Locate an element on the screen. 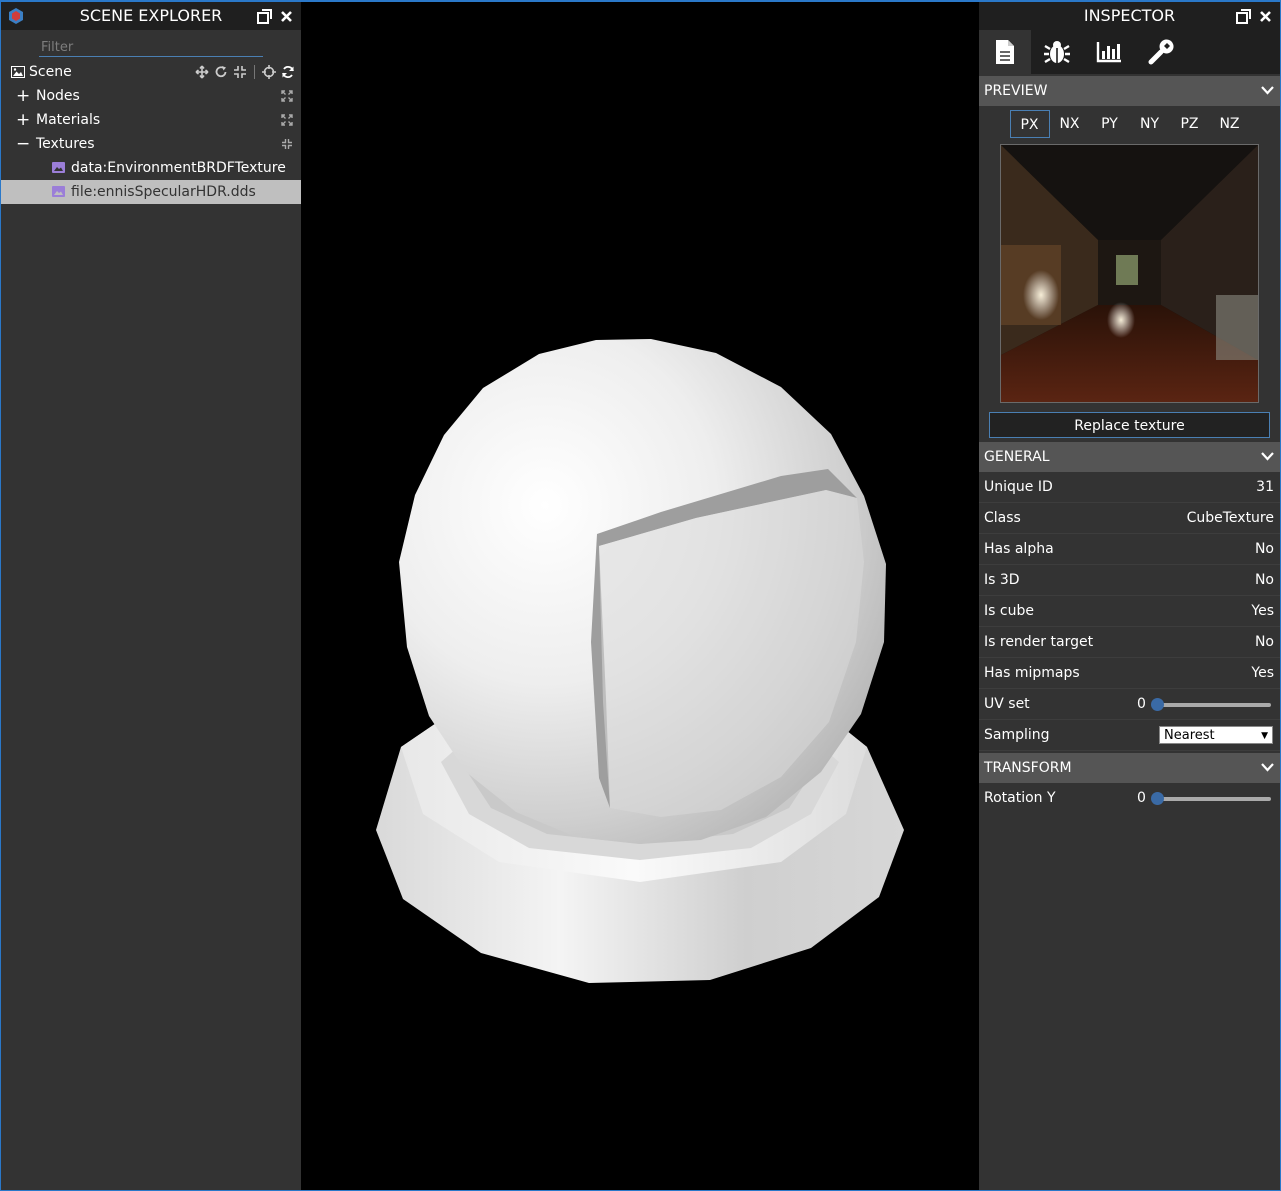 This screenshot has height=1191, width=1281. section-transform-header: TRANSFORM is located at coordinates (1129, 768).